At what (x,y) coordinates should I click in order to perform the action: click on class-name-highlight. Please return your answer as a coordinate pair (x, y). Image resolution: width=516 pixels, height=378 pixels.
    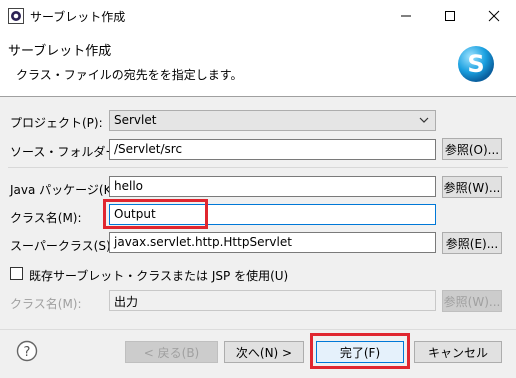
    Looking at the image, I should click on (155, 214).